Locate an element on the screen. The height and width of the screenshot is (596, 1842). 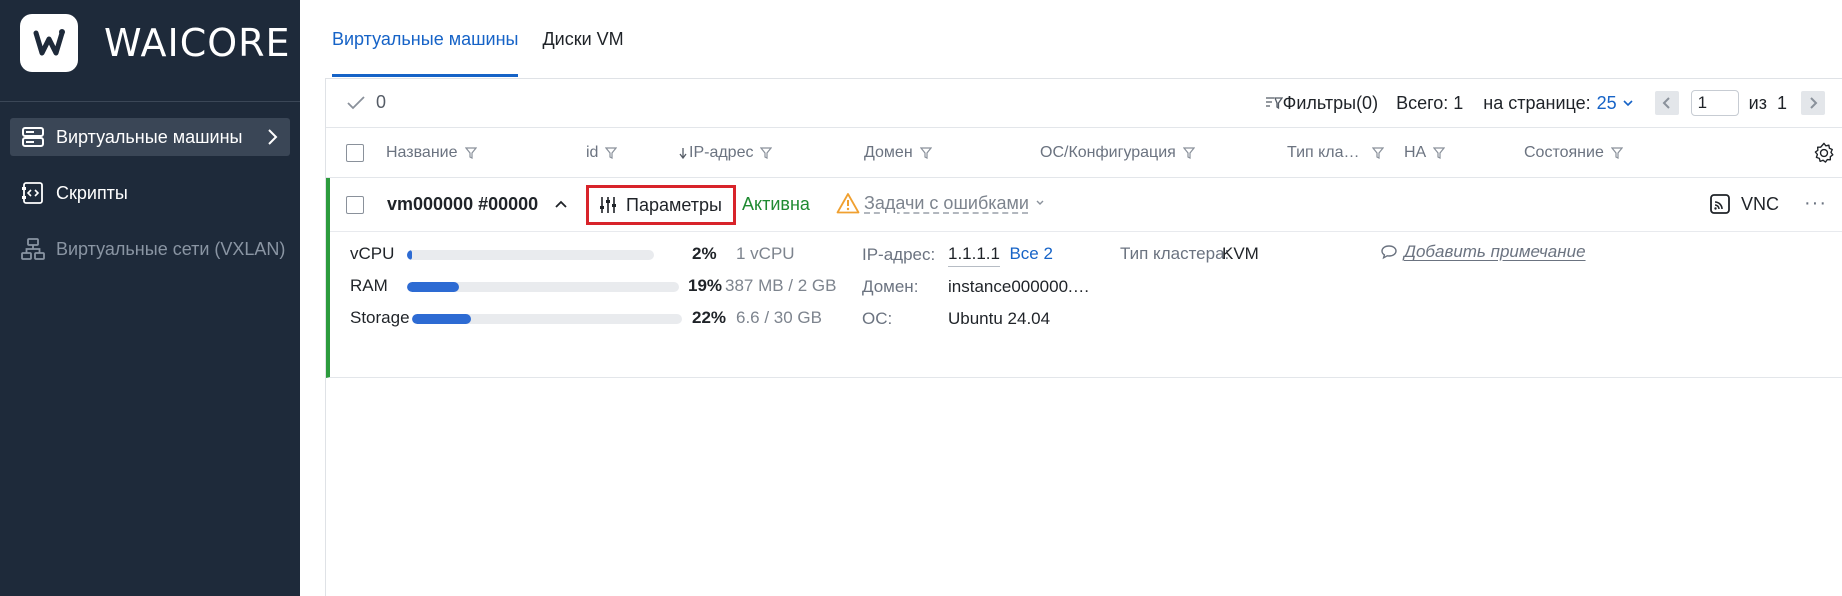
domain-label: Домен: is located at coordinates (890, 286).